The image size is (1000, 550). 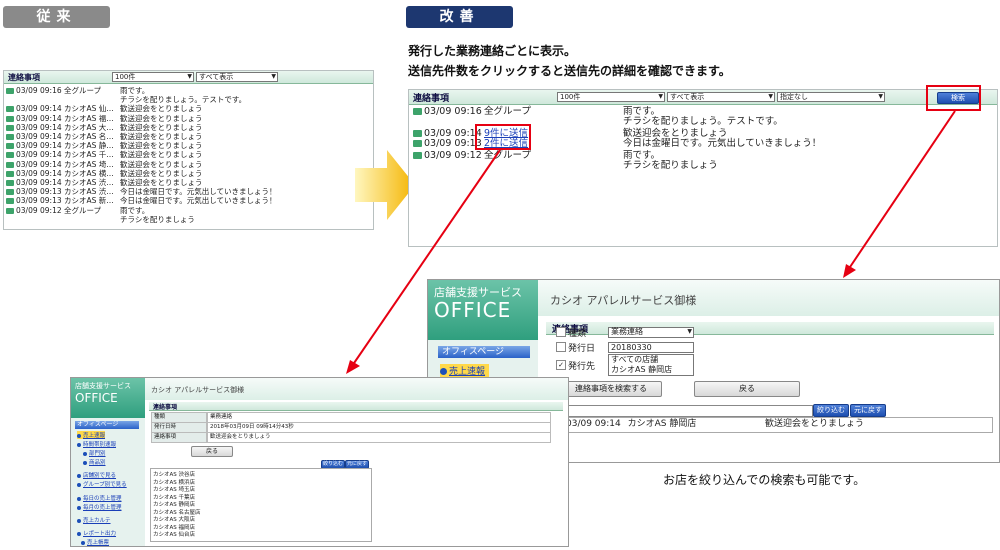 What do you see at coordinates (561, 332) in the screenshot?
I see `type-checkbox` at bounding box center [561, 332].